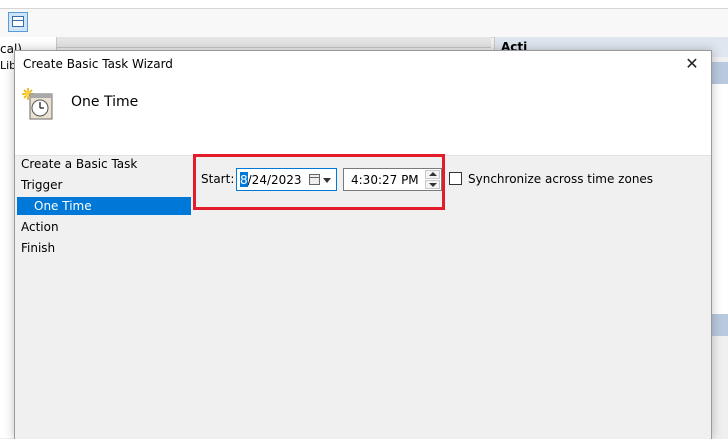 The image size is (728, 439). Describe the element at coordinates (105, 102) in the screenshot. I see `wizard-step-title: One Time` at that location.